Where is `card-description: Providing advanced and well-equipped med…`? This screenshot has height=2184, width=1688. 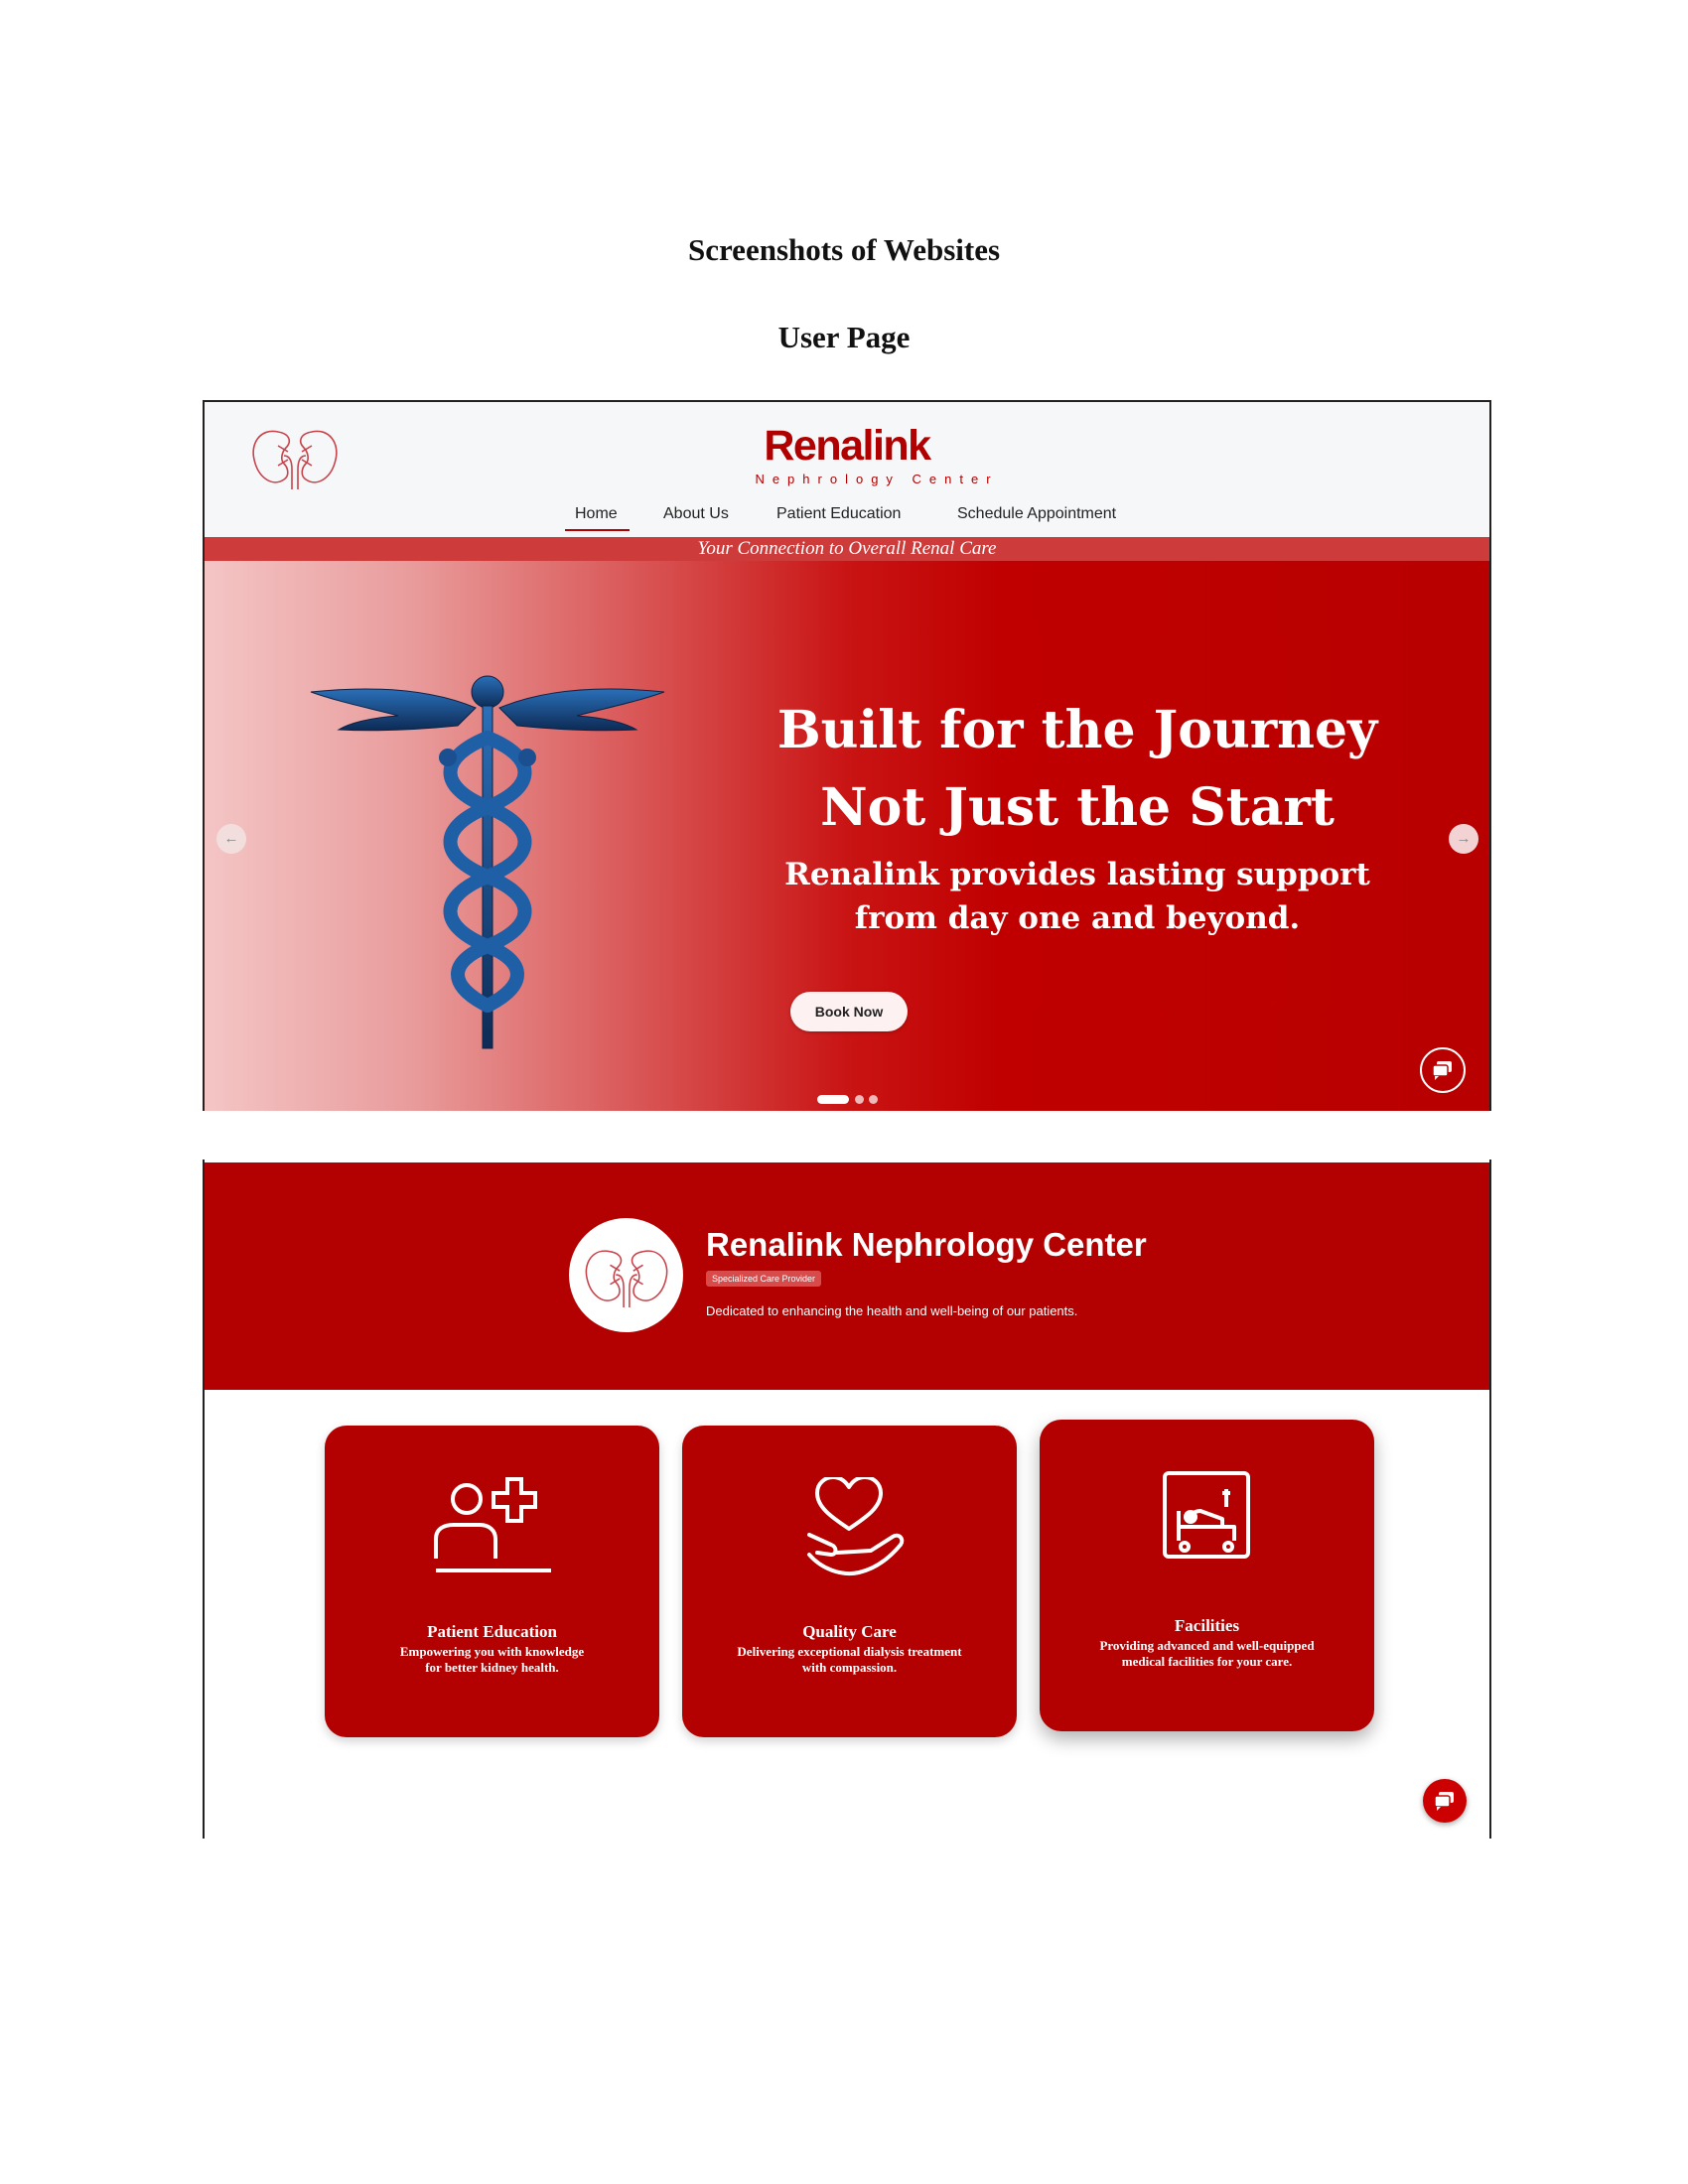 card-description: Providing advanced and well-equipped med… is located at coordinates (1206, 1654).